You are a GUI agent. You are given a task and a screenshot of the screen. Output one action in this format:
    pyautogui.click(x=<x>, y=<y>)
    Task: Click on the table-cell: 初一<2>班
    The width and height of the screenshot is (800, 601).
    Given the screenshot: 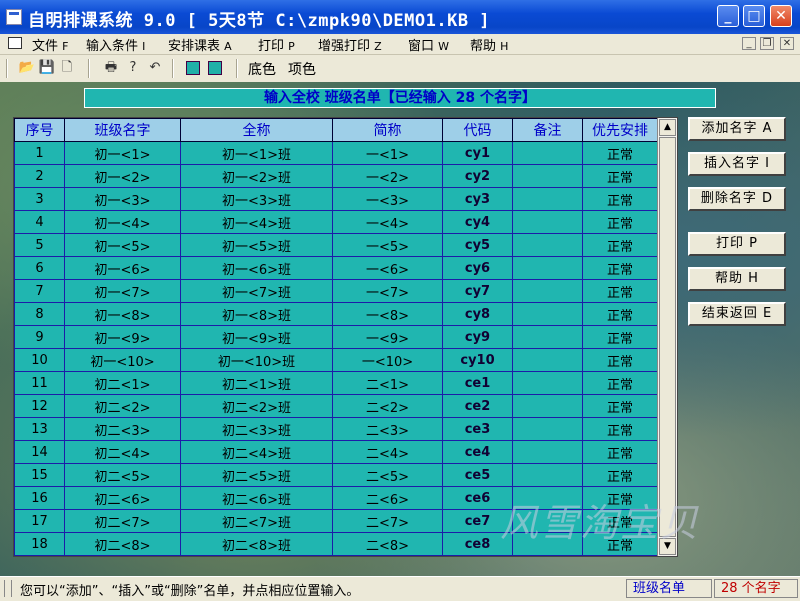 What is the action you would take?
    pyautogui.click(x=256, y=176)
    